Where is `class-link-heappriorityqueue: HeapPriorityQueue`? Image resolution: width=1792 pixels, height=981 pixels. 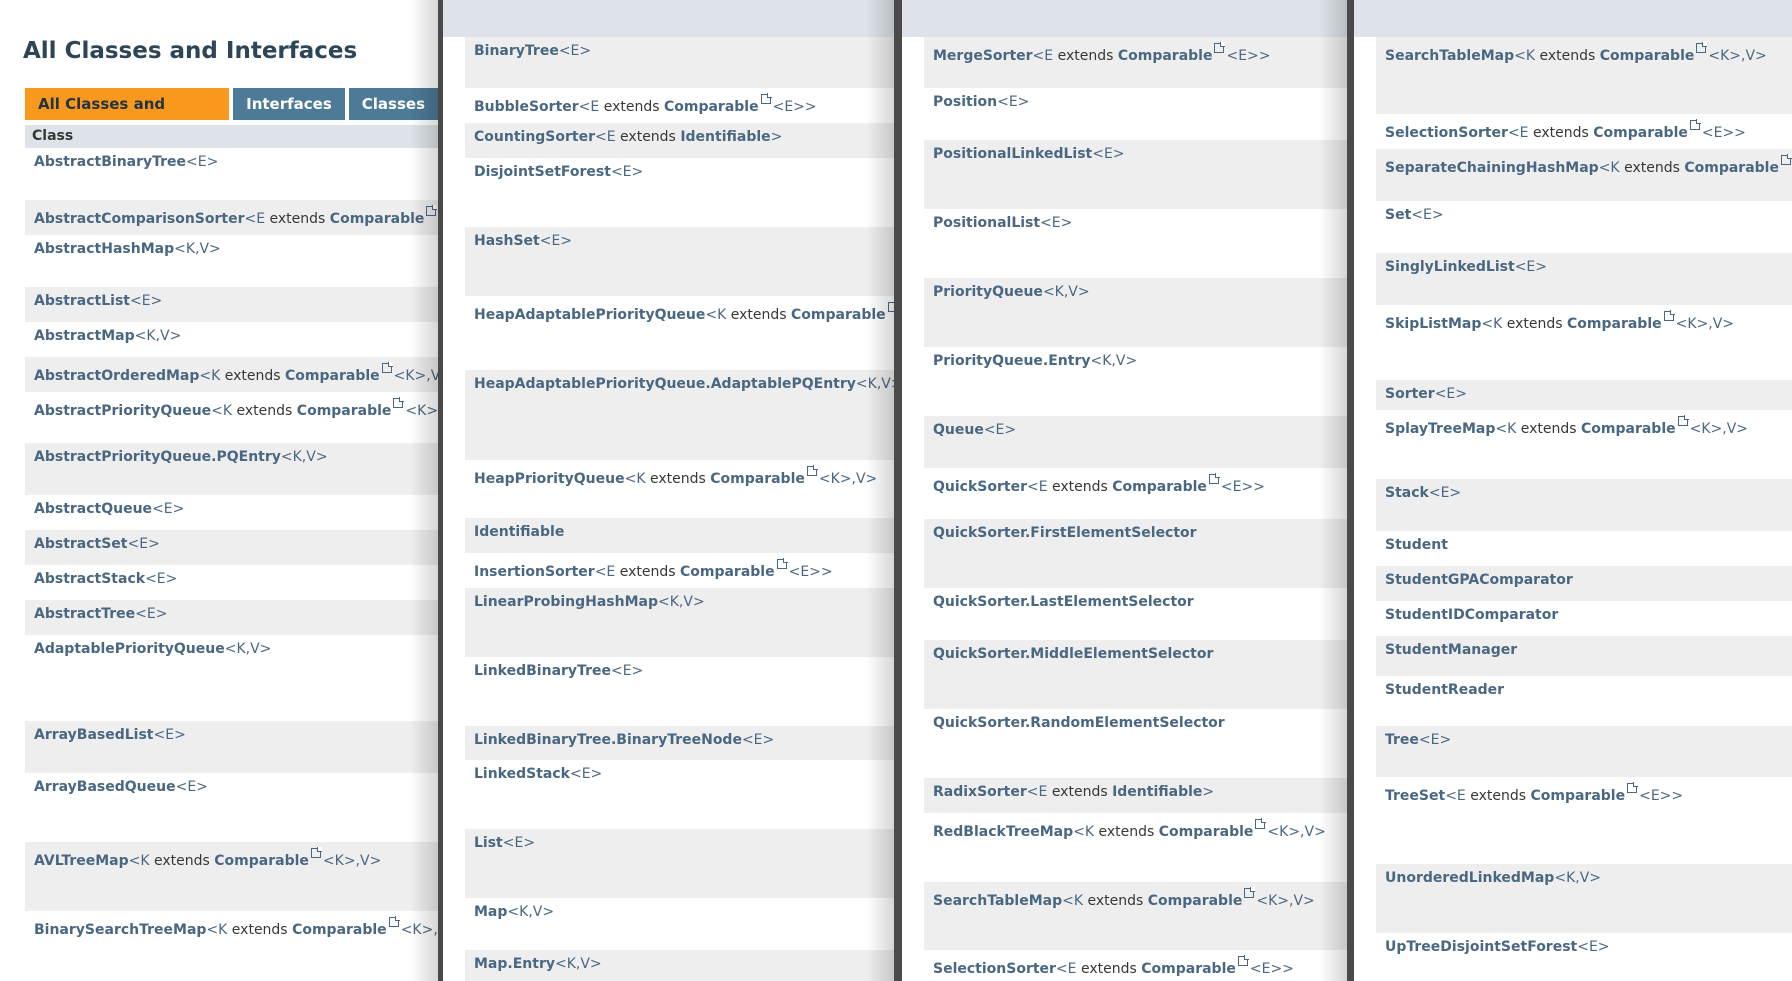 class-link-heappriorityqueue: HeapPriorityQueue is located at coordinates (549, 479).